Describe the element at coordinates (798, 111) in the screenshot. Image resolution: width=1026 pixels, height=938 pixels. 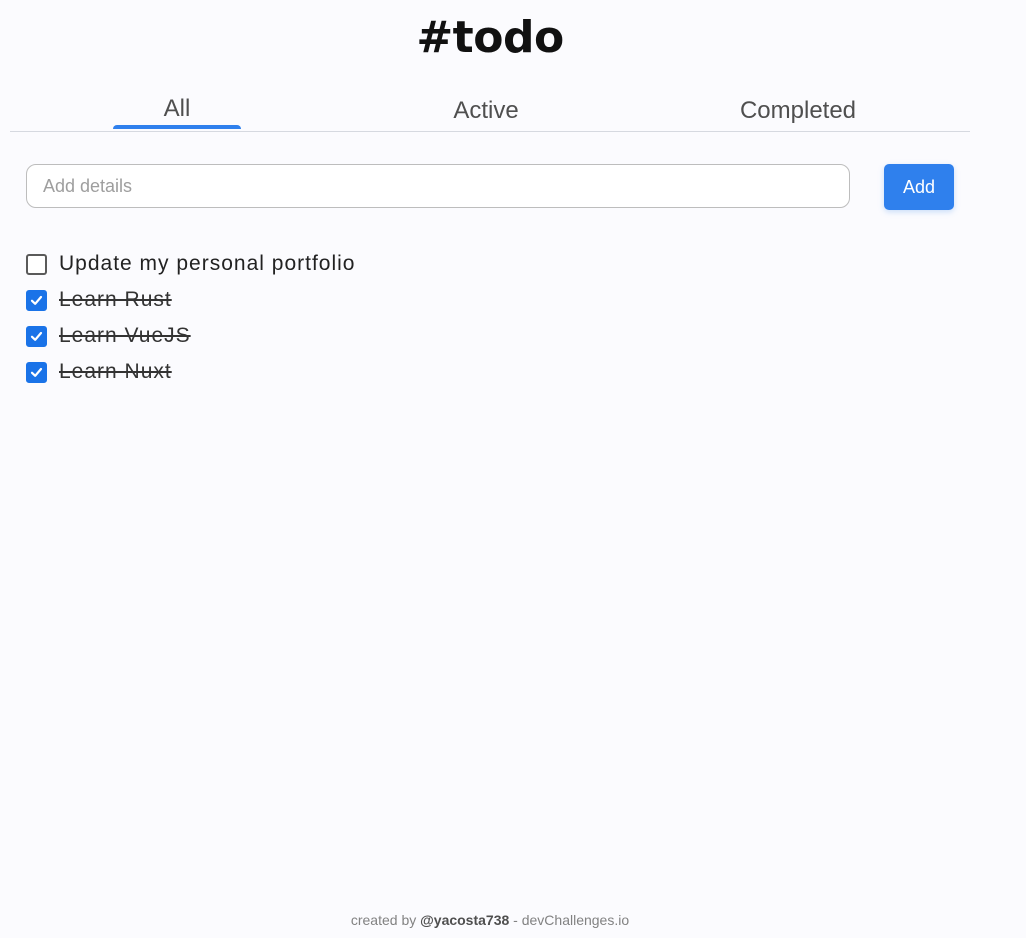
I see `tab-completed: Completed` at that location.